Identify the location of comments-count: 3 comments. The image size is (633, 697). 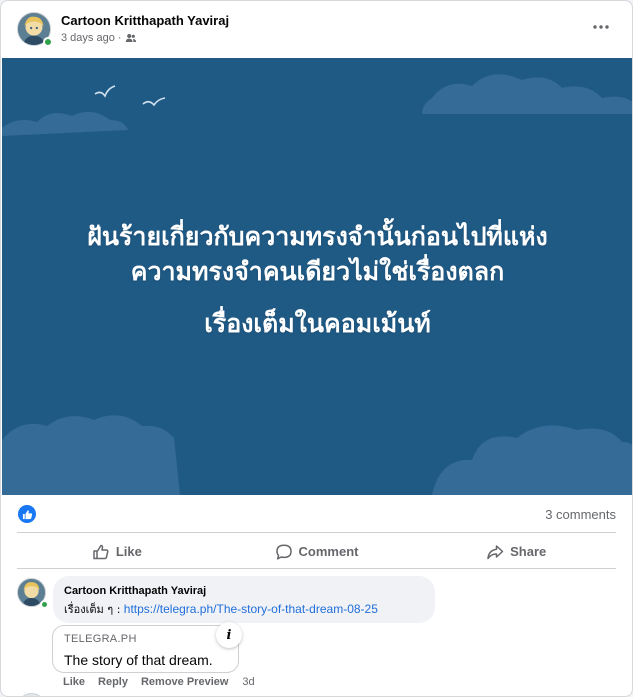
(580, 514).